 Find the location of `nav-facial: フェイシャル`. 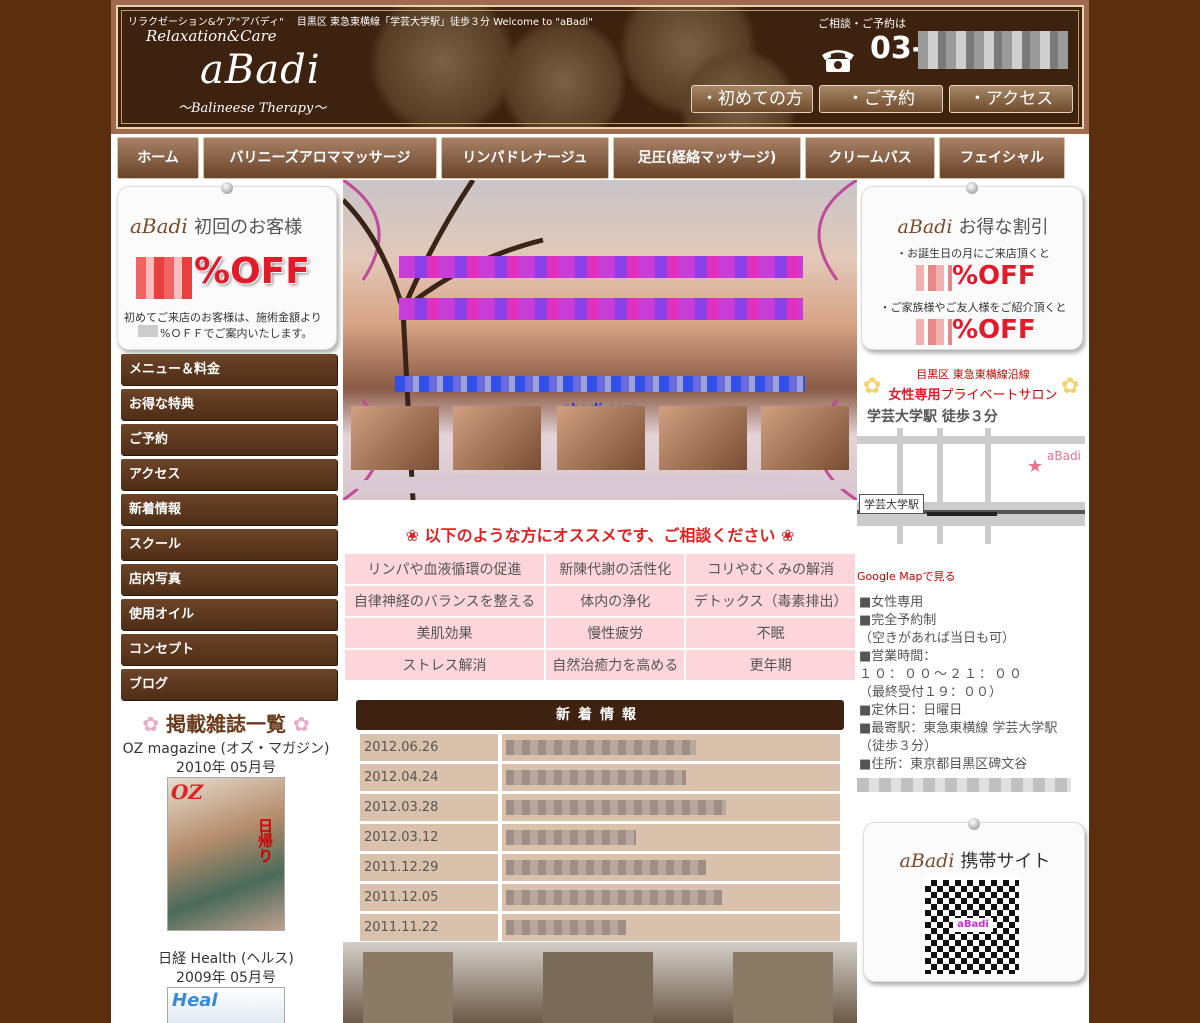

nav-facial: フェイシャル is located at coordinates (1002, 158).